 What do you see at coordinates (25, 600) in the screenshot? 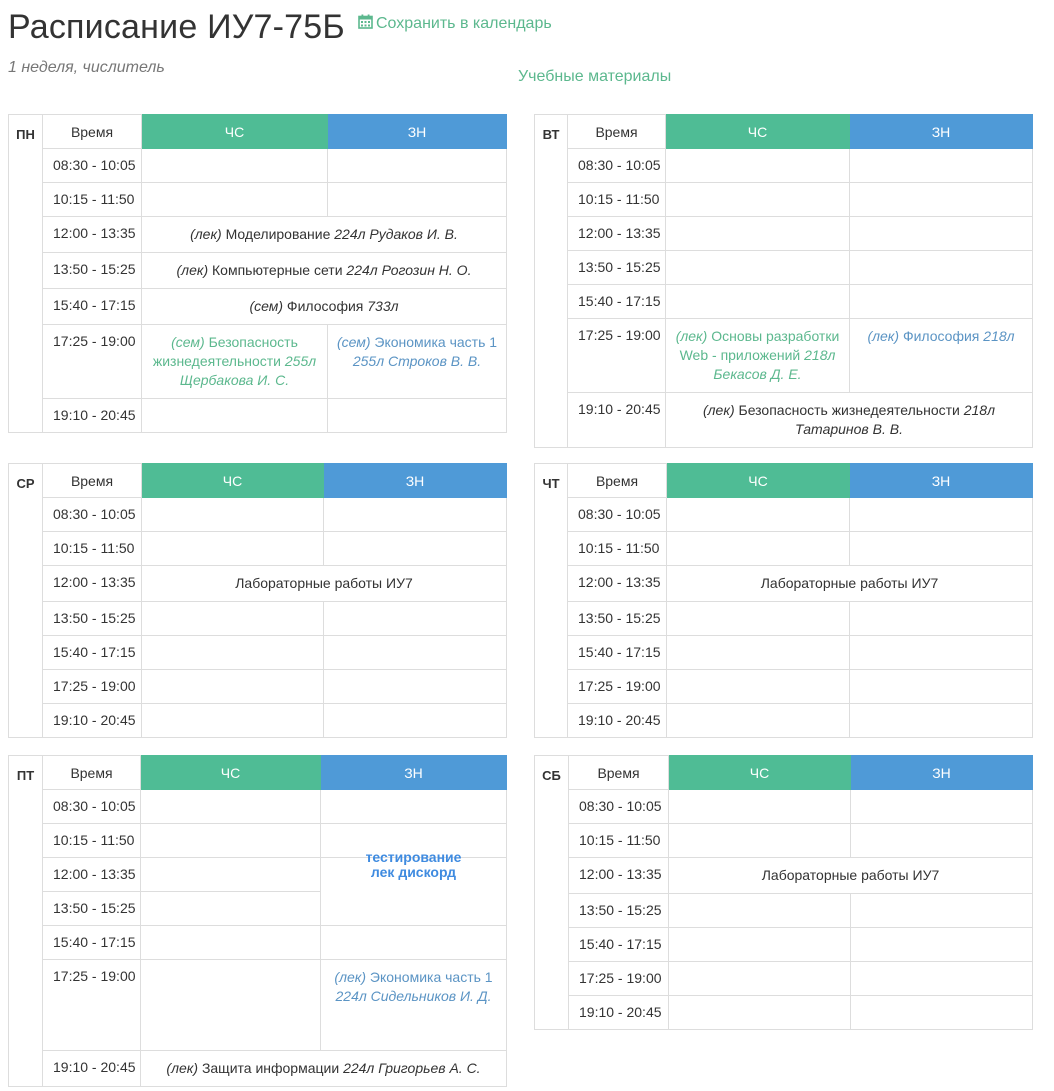
I see `day-label: СР` at bounding box center [25, 600].